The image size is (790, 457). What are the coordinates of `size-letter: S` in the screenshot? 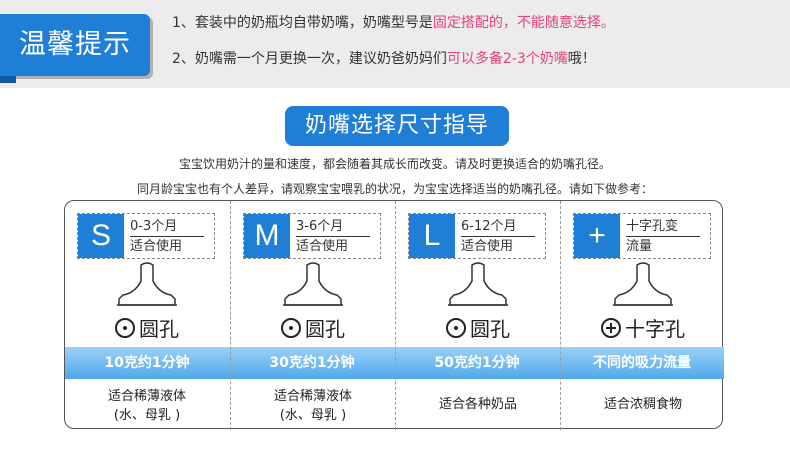 It's located at (101, 236).